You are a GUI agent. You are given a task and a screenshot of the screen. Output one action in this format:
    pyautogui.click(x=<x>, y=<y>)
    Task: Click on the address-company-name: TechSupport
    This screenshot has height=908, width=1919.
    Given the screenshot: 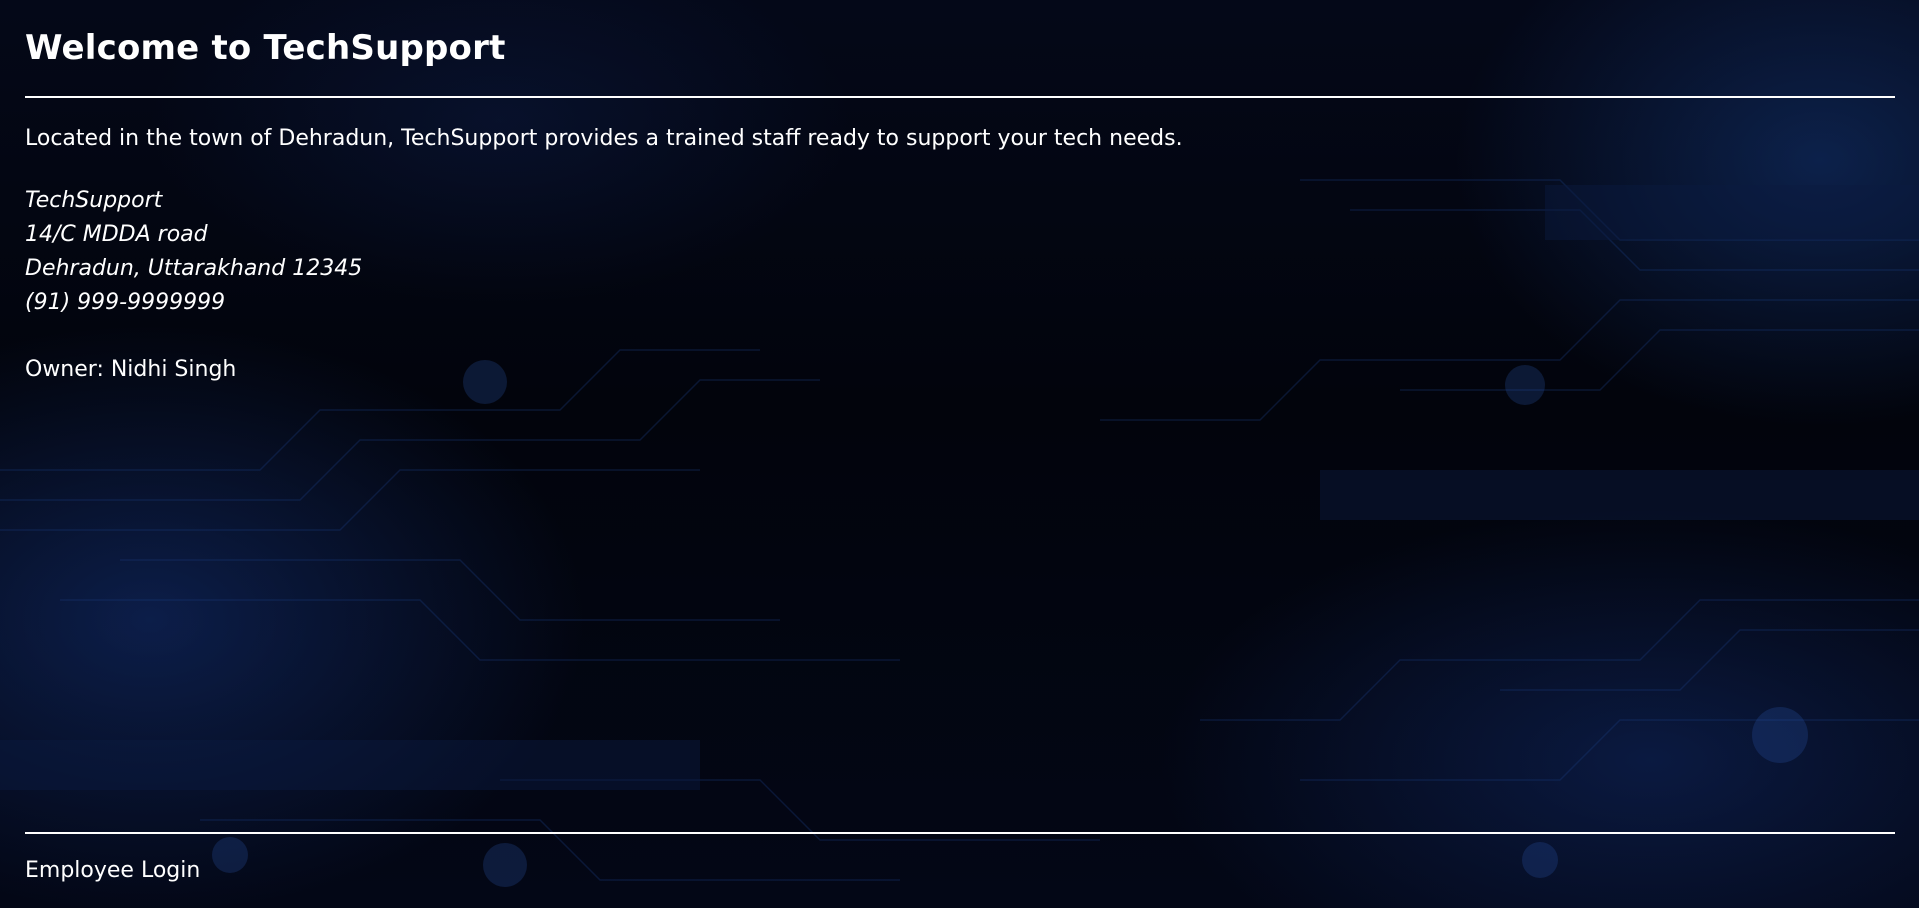 What is the action you would take?
    pyautogui.click(x=94, y=200)
    